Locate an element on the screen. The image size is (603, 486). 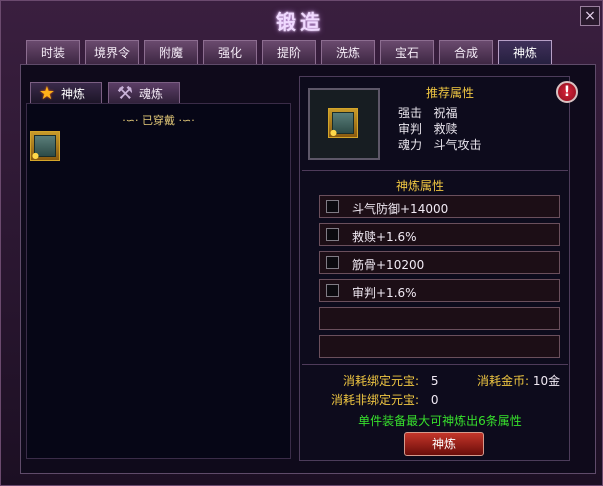
bound-ingot-value: 5 is located at coordinates (434, 381).